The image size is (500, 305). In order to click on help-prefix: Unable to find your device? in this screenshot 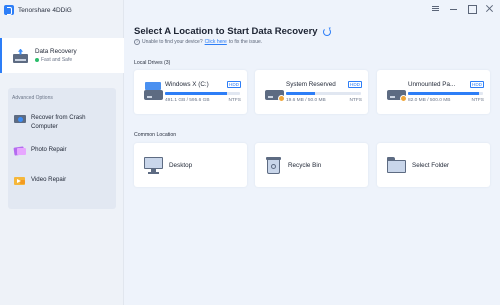, I will do `click(172, 42)`.